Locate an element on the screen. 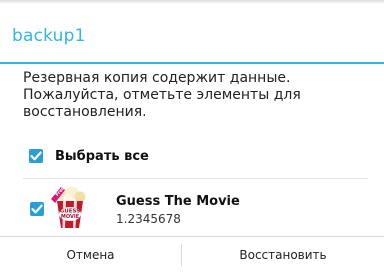  cancel-button: Отмена is located at coordinates (90, 254).